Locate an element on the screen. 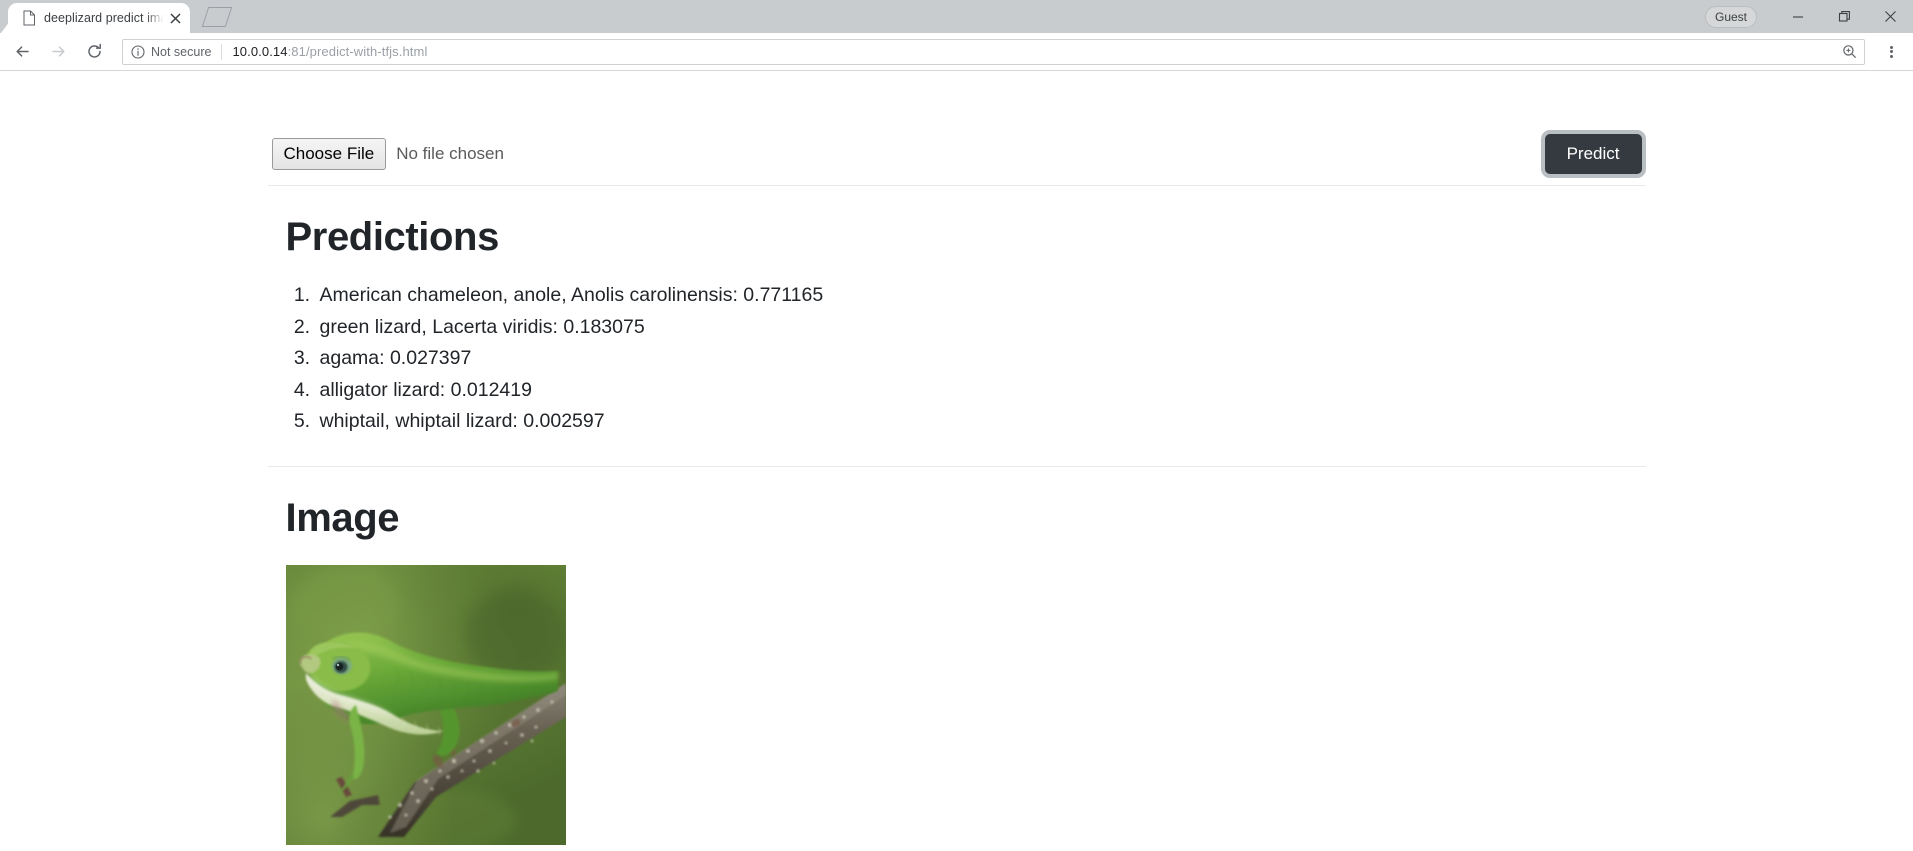 This screenshot has height=851, width=1913. profile-chip: Guest is located at coordinates (1730, 16).